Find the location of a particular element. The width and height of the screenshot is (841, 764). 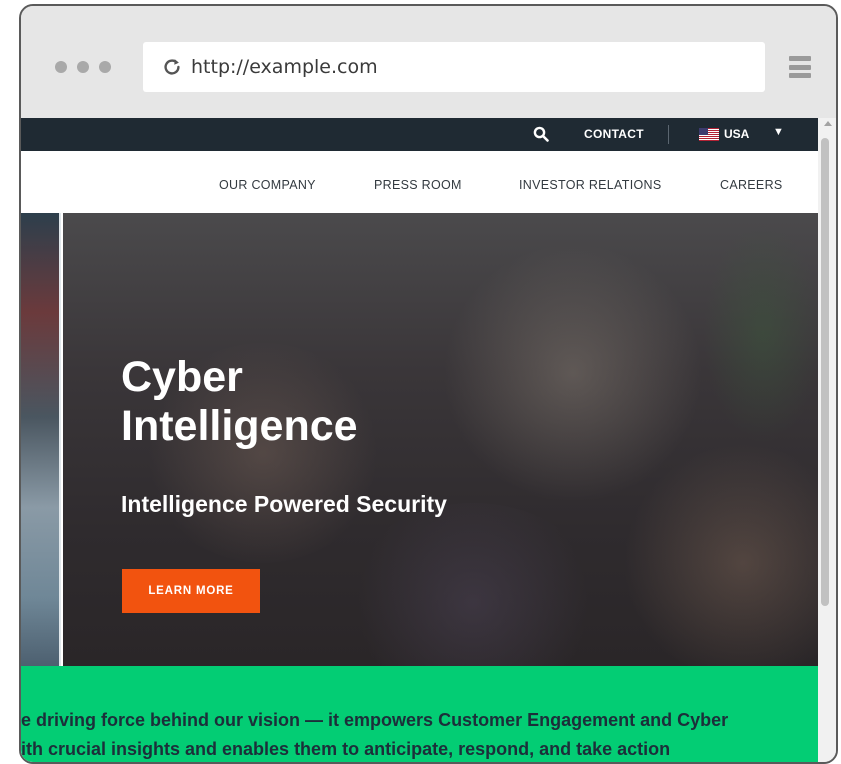

hero-title-line1: Cyber is located at coordinates (182, 377).